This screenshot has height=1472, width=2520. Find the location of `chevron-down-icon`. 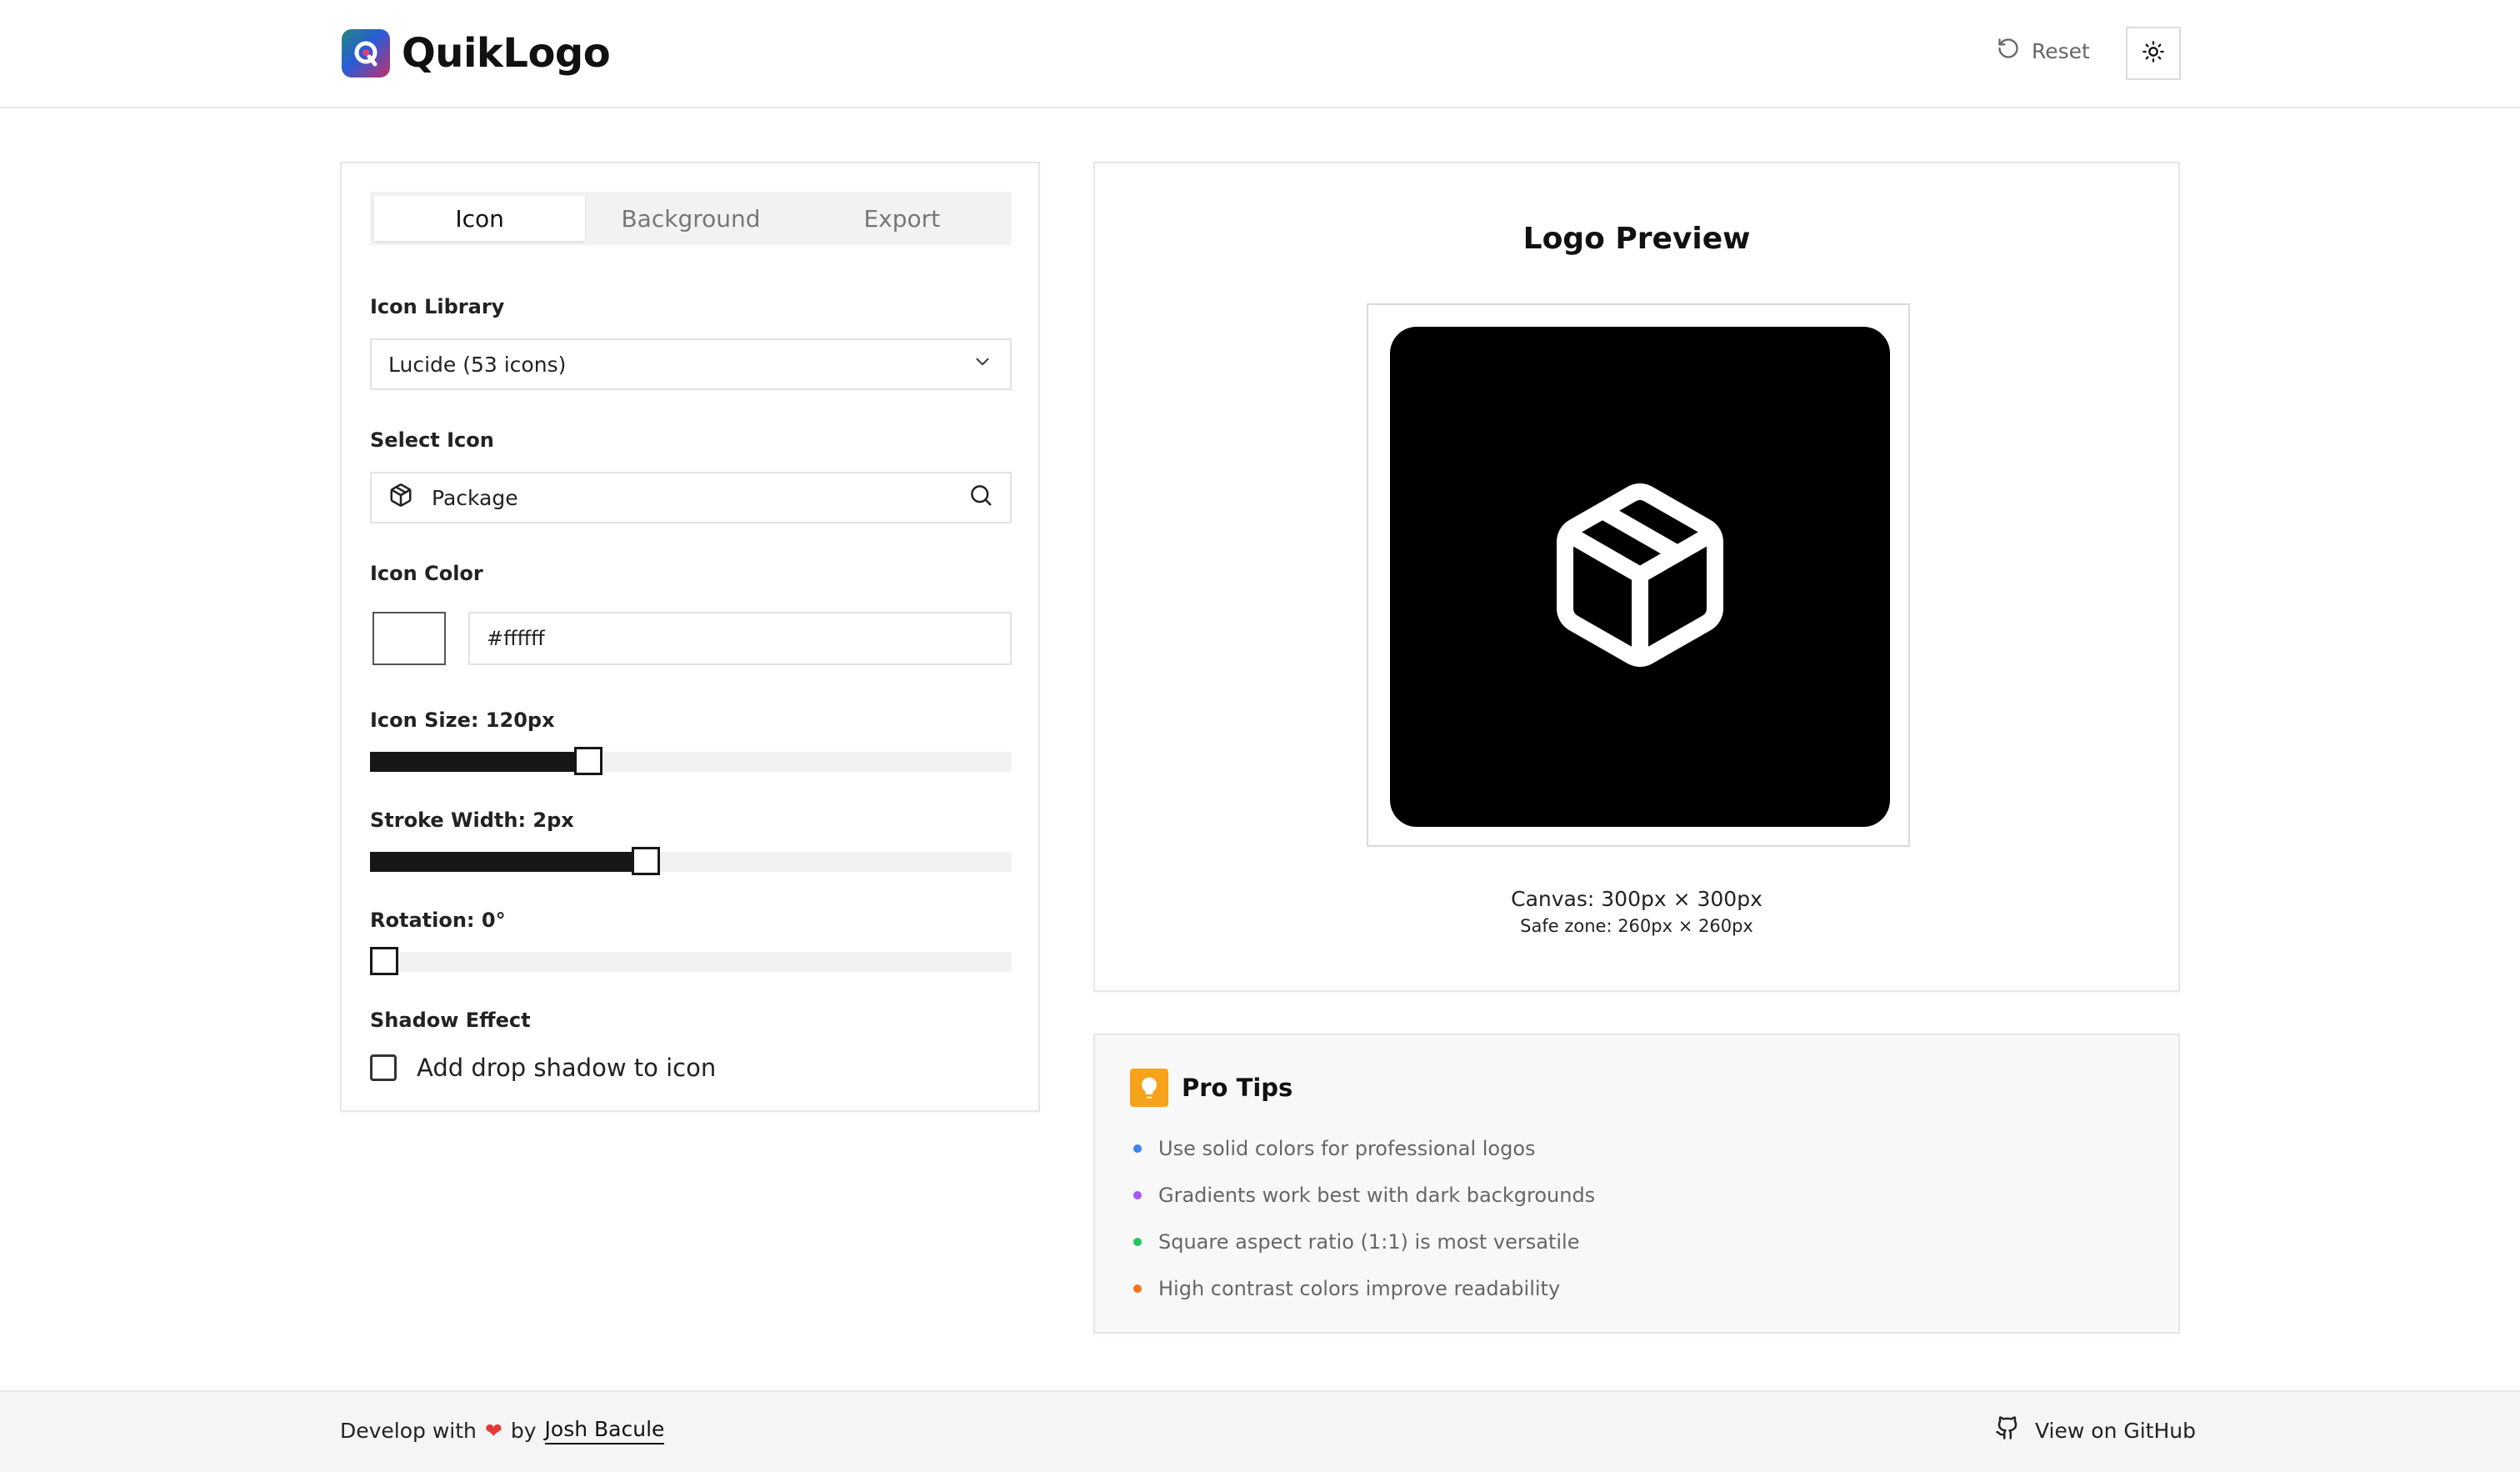

chevron-down-icon is located at coordinates (982, 364).